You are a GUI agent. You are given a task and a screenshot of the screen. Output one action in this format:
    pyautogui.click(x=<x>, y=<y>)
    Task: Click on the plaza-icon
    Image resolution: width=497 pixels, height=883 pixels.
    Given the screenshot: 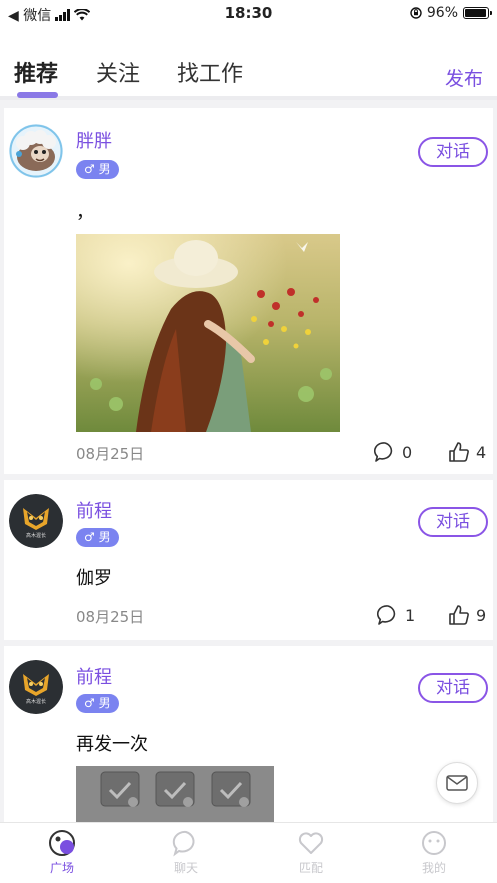 What is the action you would take?
    pyautogui.click(x=62, y=843)
    